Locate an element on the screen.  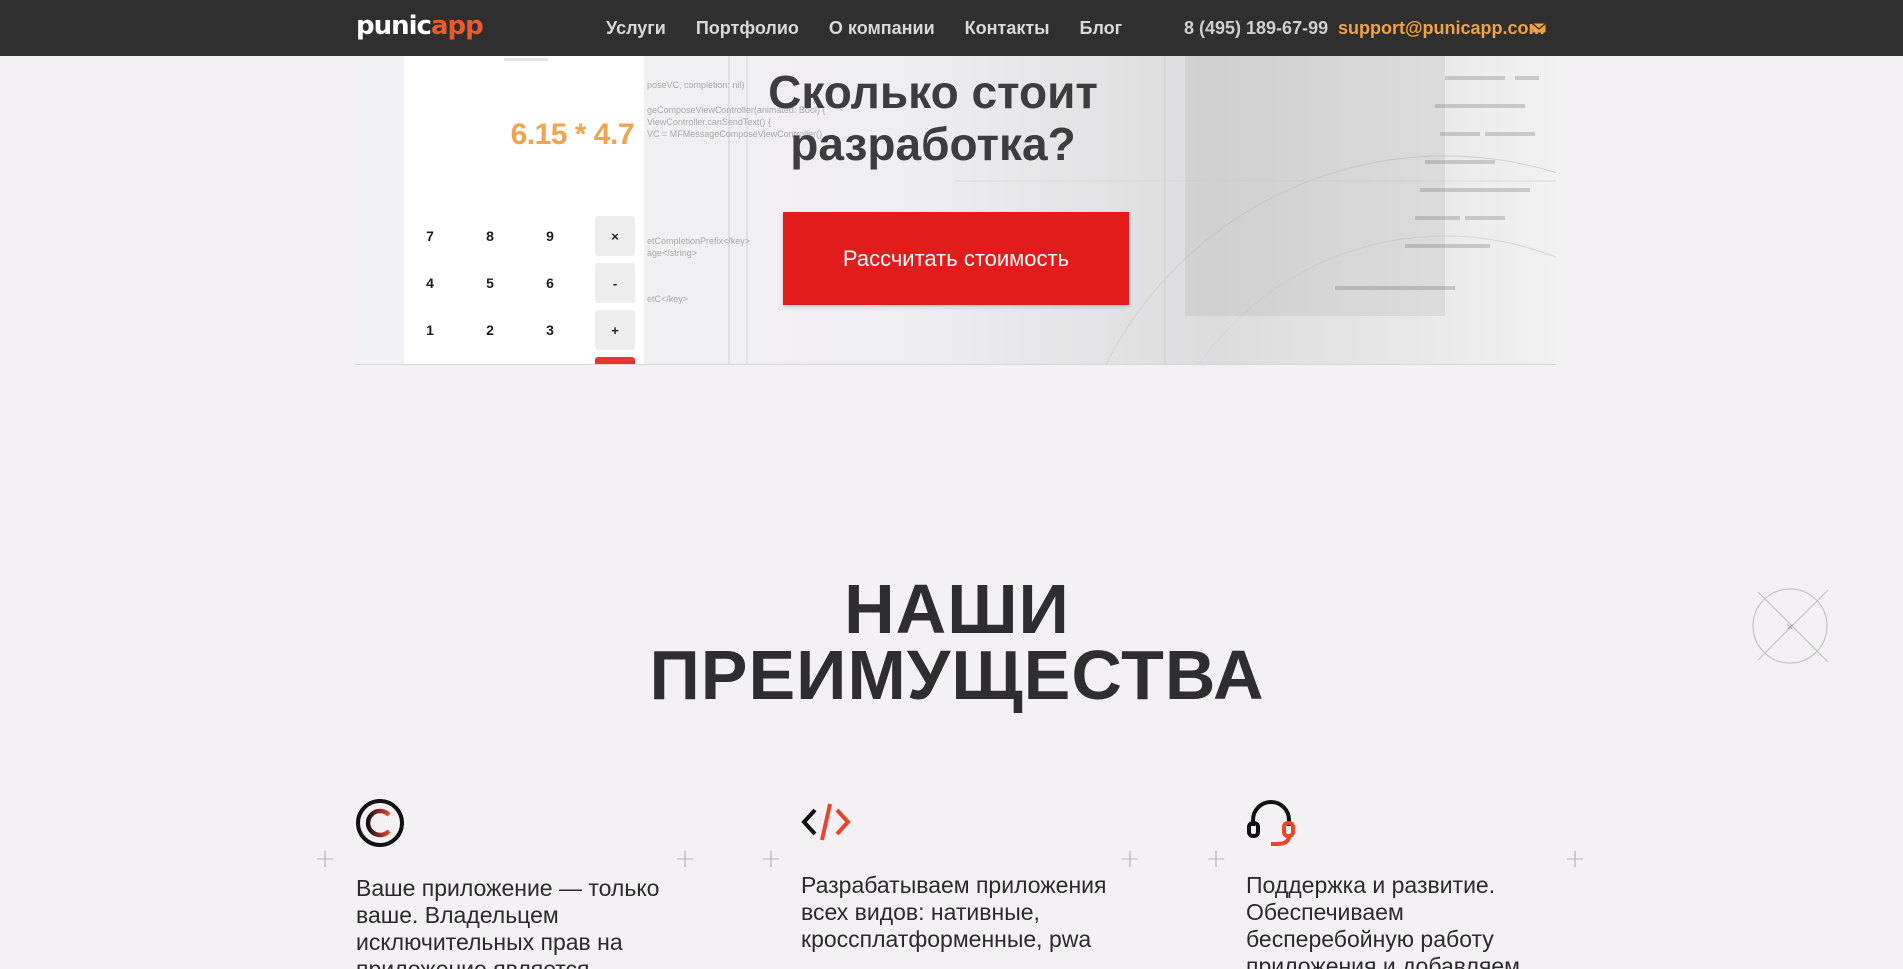
nav-item-portfolio: Портфолио is located at coordinates (747, 28).